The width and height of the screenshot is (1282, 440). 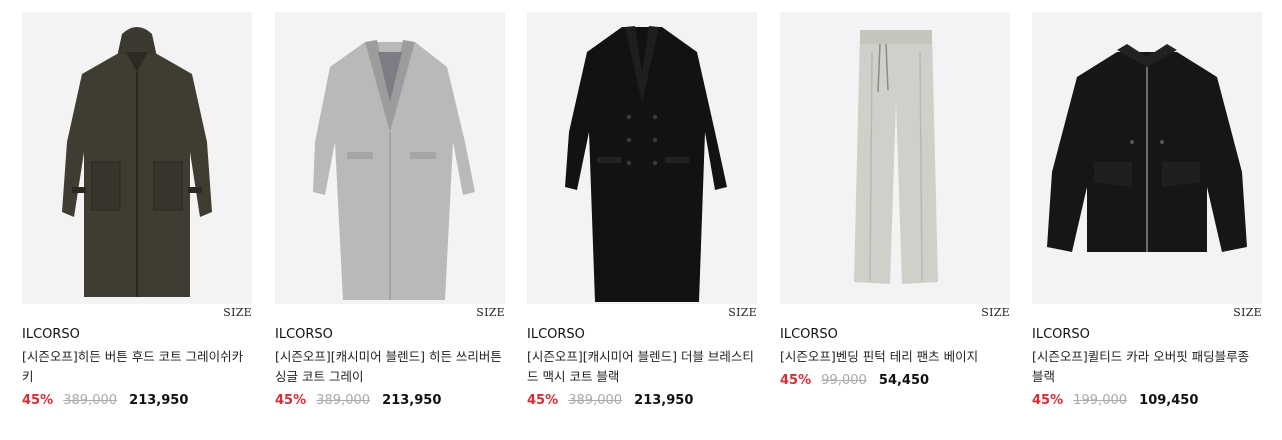 I want to click on padded-blouson-black-illustration, so click(x=1147, y=148).